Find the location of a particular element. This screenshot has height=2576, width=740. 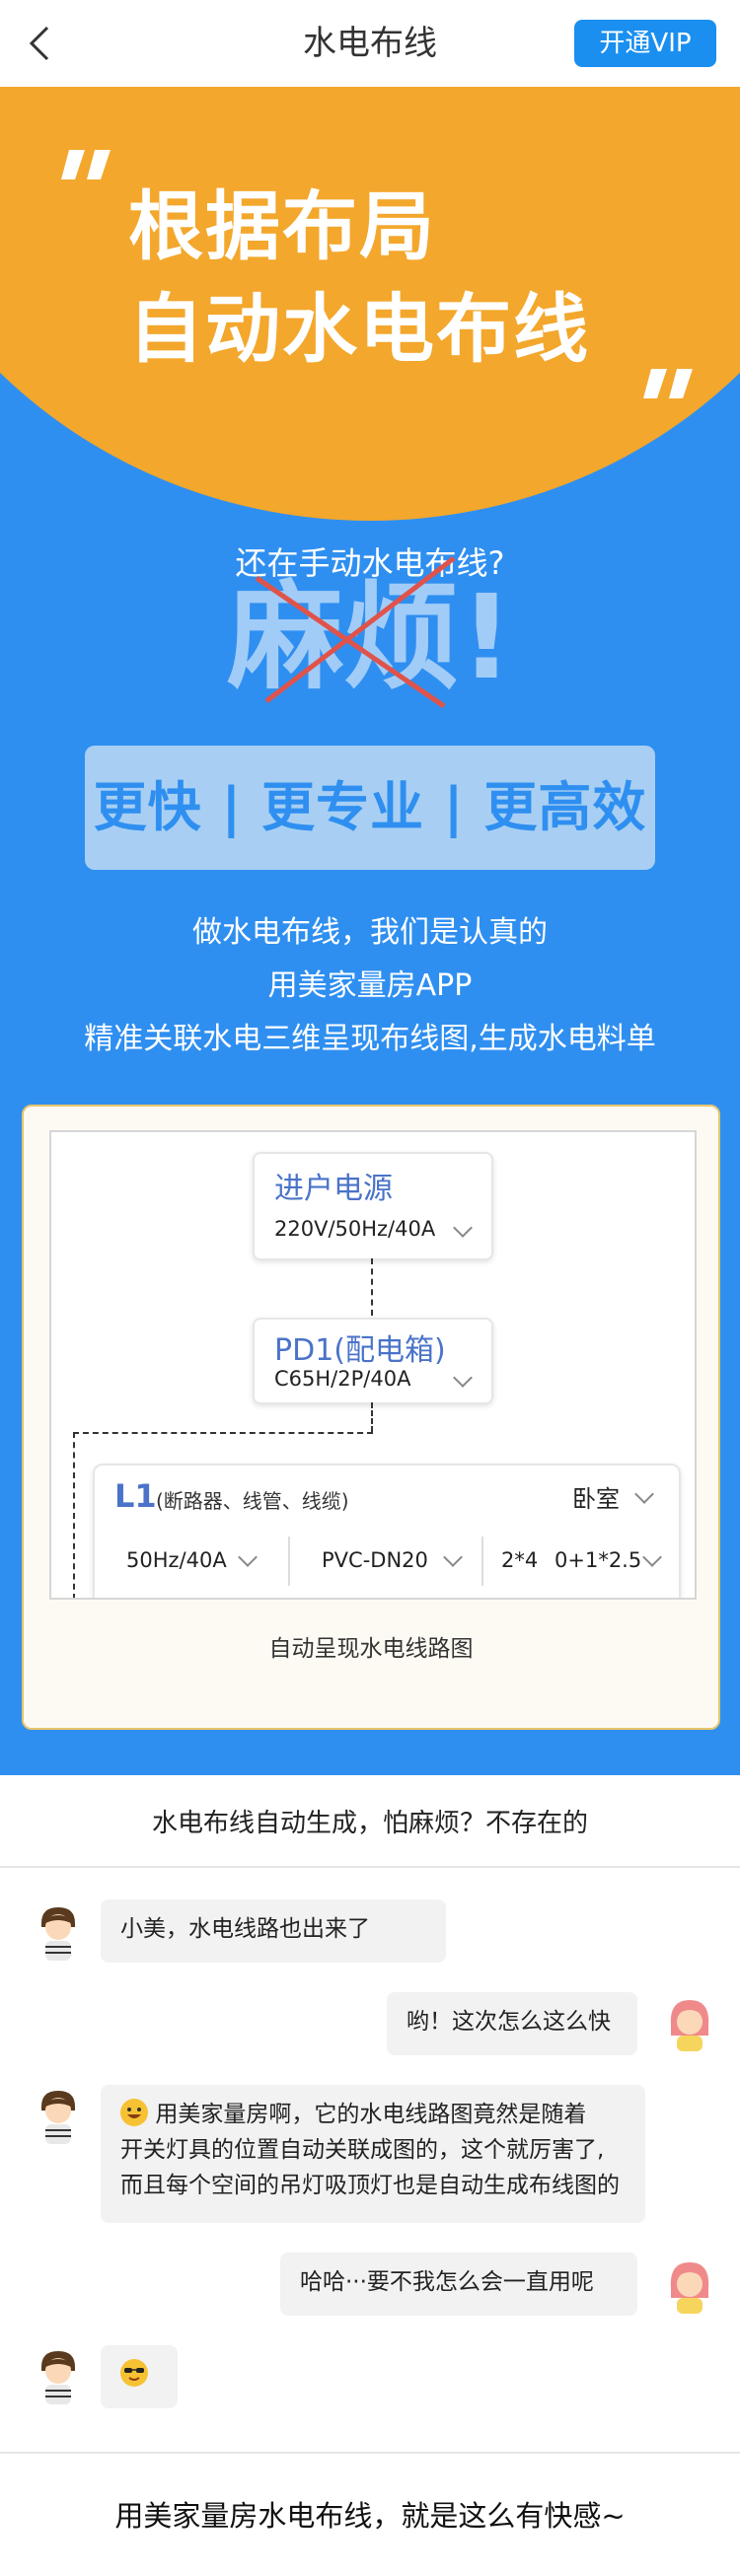

power-entry-title: 进户电源 is located at coordinates (333, 1189).